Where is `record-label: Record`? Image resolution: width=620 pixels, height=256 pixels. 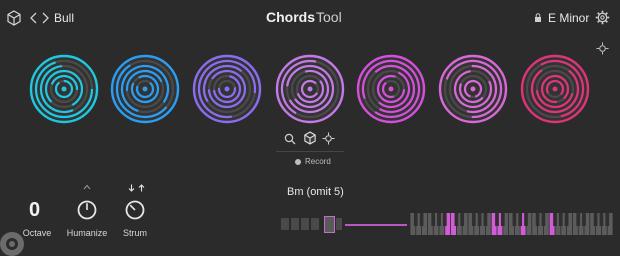
record-label: Record is located at coordinates (318, 161).